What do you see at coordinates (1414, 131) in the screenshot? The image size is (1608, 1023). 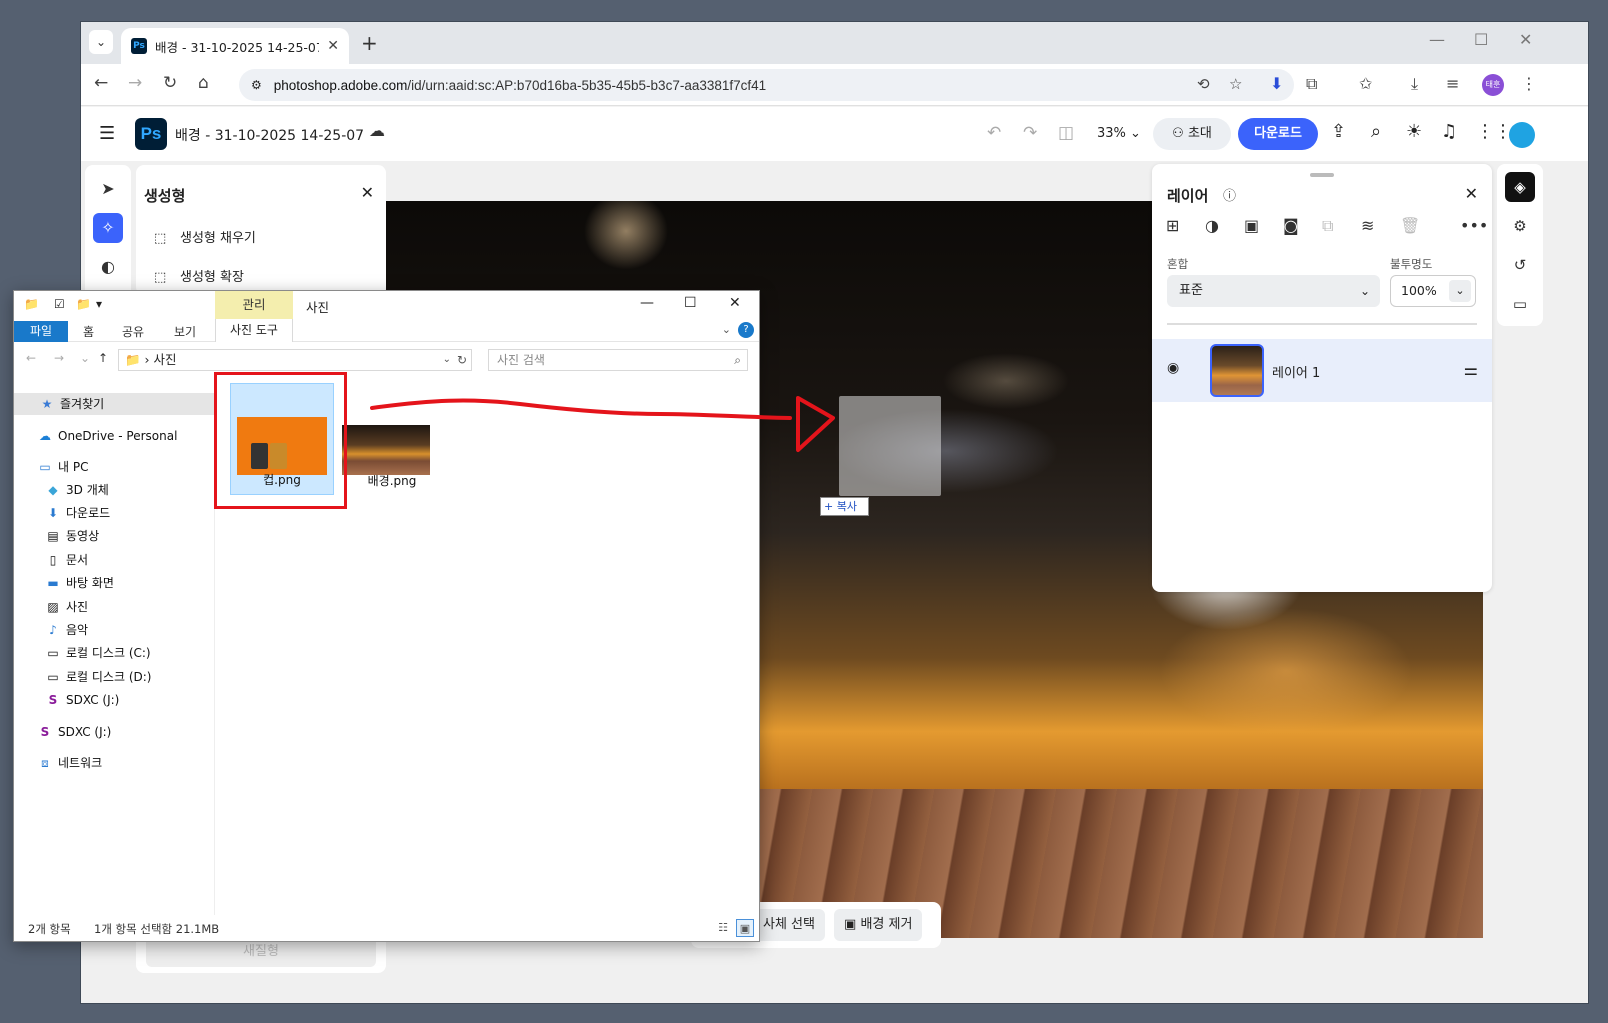 I see `lightbulb-icon: ☀` at bounding box center [1414, 131].